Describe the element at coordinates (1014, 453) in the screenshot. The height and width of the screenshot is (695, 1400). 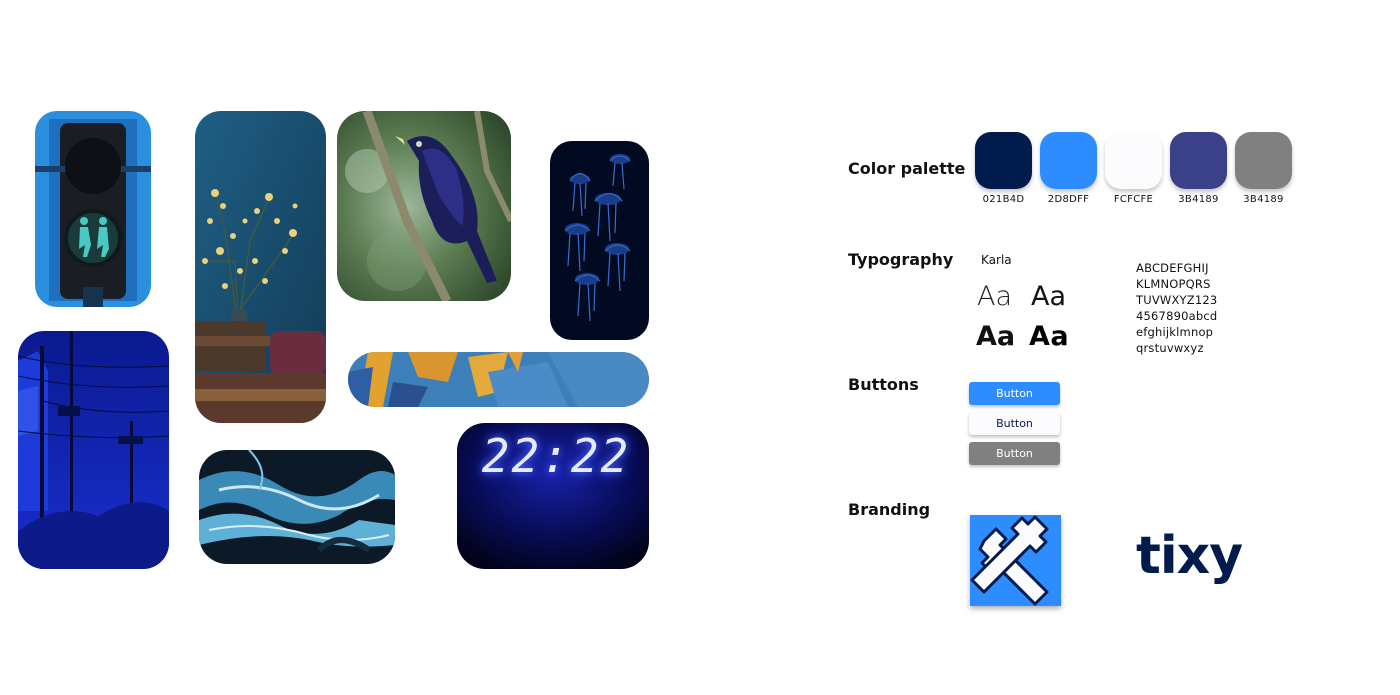
I see `disabled-button: Button` at that location.